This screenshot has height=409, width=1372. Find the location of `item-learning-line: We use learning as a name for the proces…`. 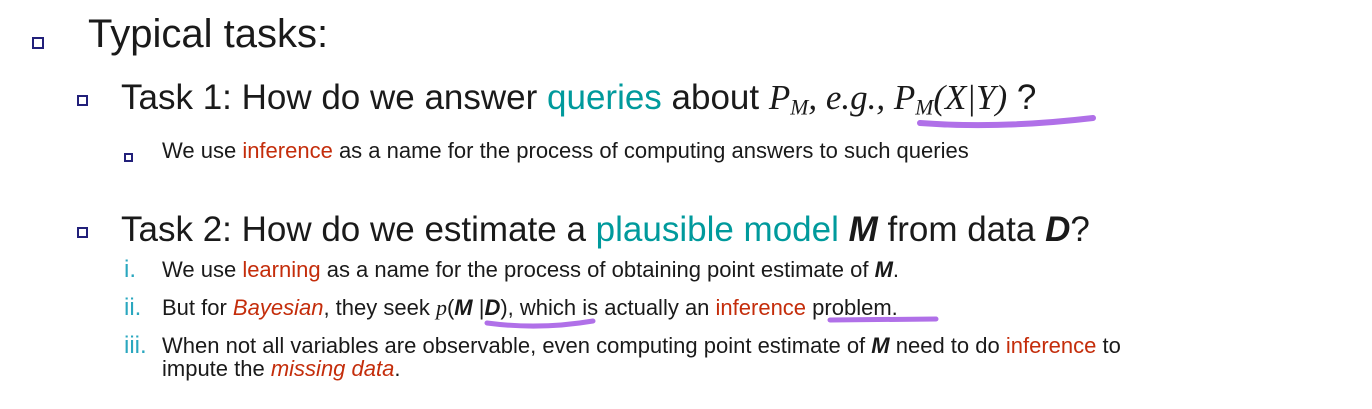

item-learning-line: We use learning as a name for the proces… is located at coordinates (531, 269).